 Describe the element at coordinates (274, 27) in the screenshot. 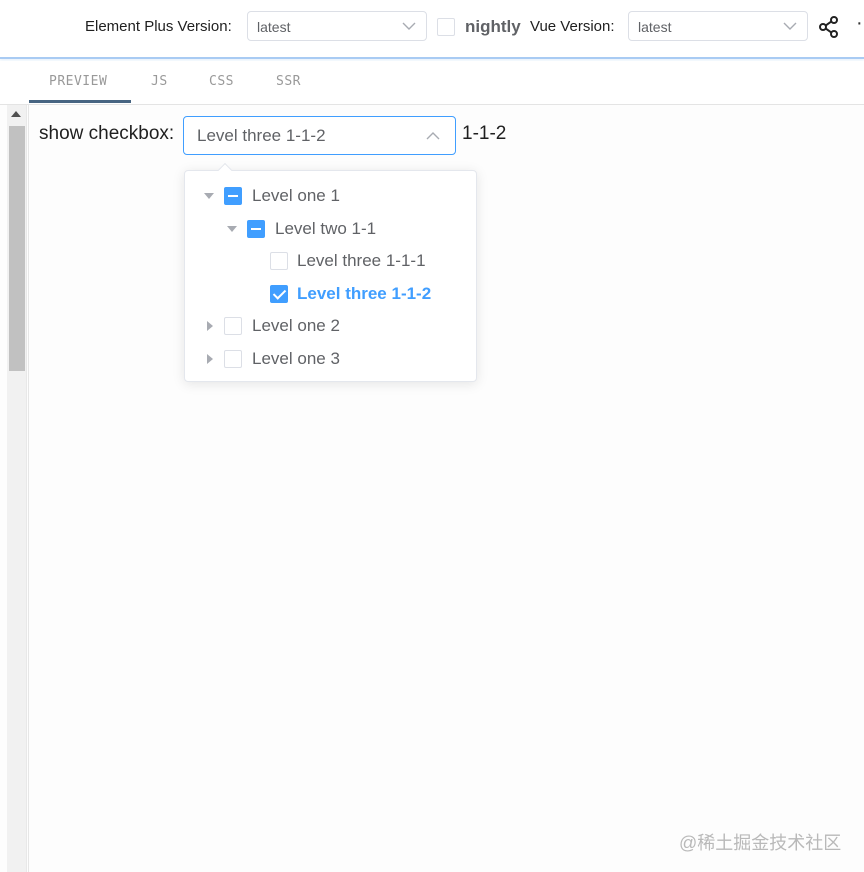

I see `element-plus-version-value: latest` at that location.